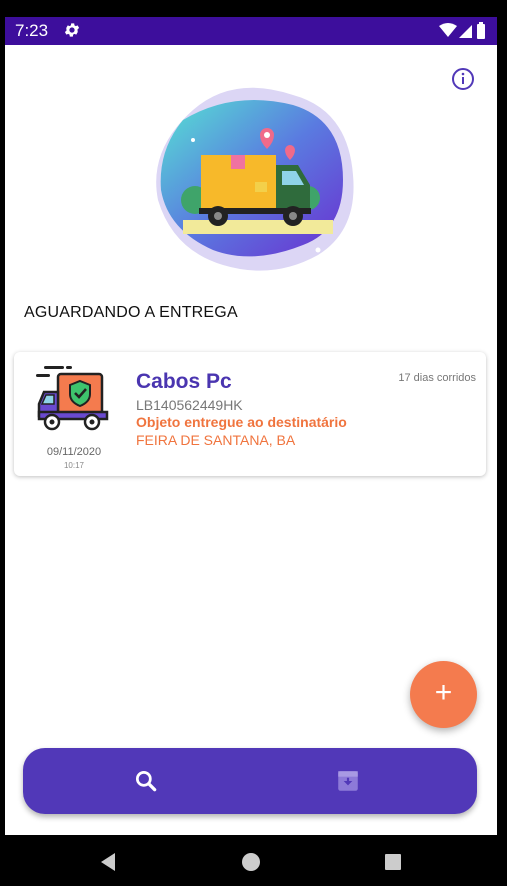 The image size is (507, 886). I want to click on system-nav-bar, so click(253, 860).